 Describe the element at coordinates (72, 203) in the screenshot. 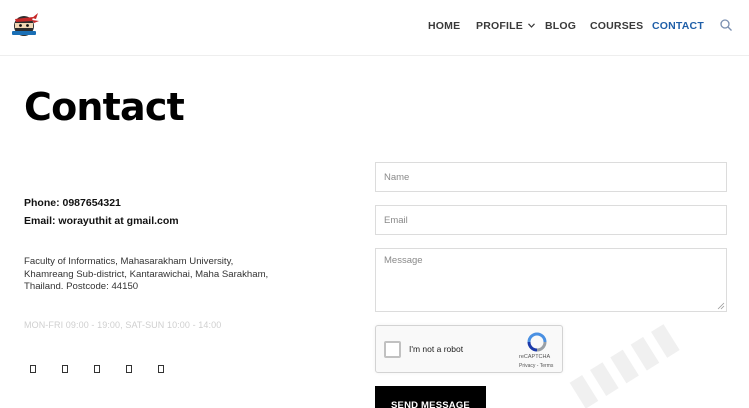

I see `phone-text: Phone: 0987654321` at that location.